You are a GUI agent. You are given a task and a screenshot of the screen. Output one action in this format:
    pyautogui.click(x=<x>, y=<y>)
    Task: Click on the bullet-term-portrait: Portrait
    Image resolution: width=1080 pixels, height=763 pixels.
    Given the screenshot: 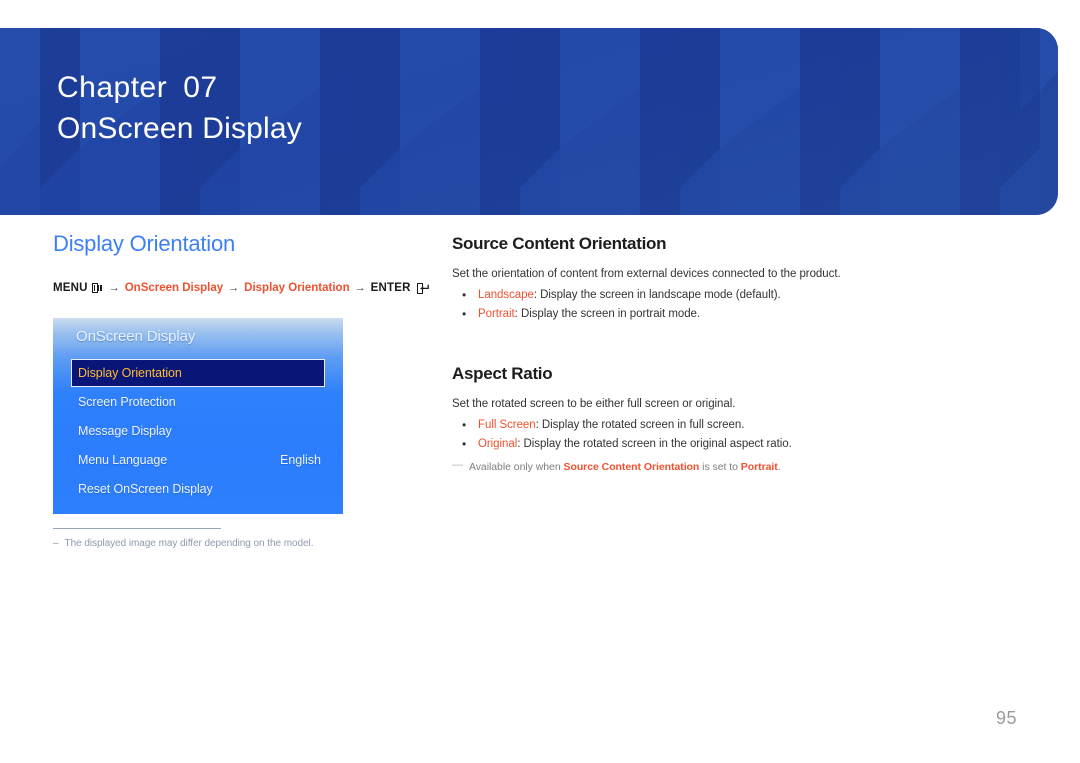 What is the action you would take?
    pyautogui.click(x=496, y=314)
    